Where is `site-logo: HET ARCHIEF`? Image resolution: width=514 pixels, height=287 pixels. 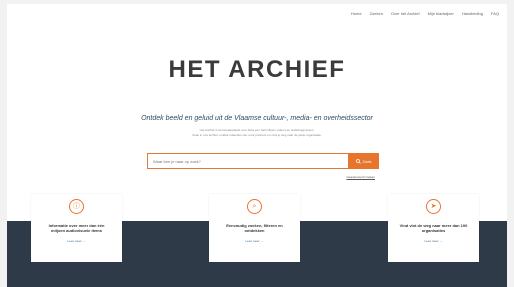
site-logo: HET ARCHIEF is located at coordinates (257, 70).